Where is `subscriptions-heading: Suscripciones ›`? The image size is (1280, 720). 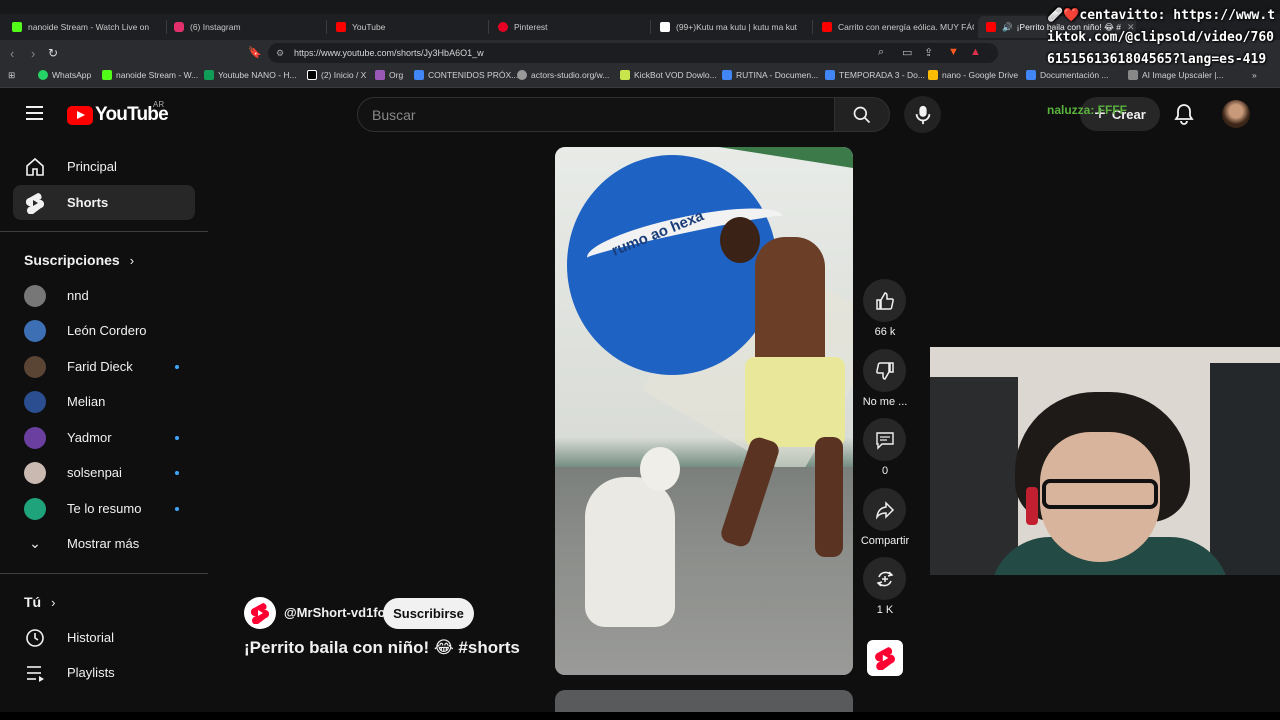 subscriptions-heading: Suscripciones › is located at coordinates (79, 260).